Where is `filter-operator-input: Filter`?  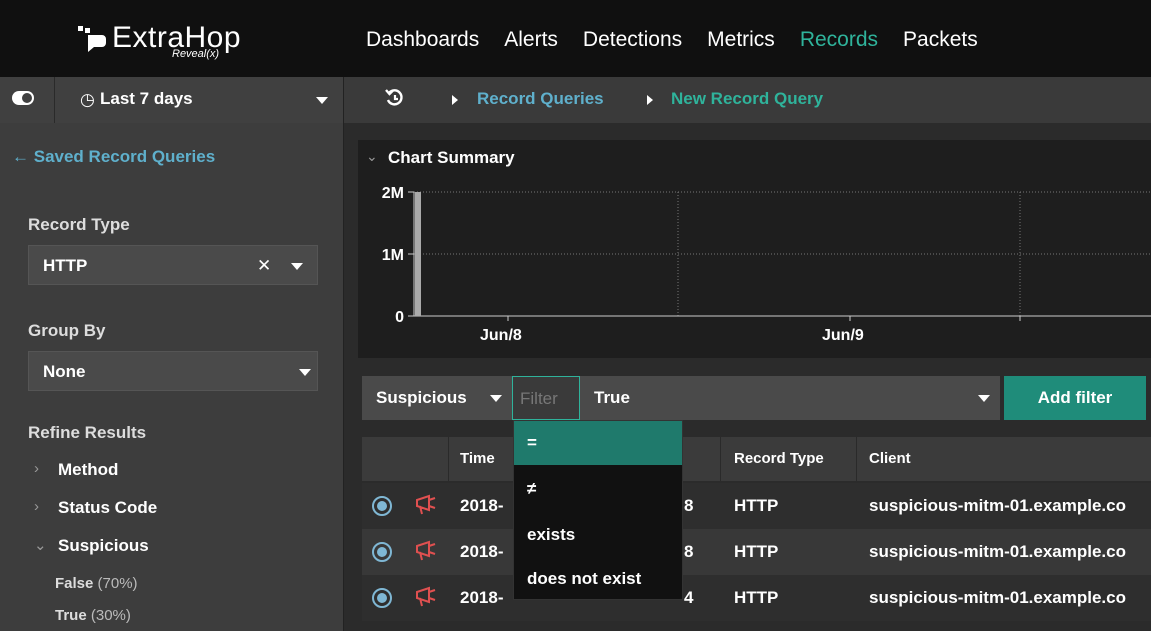 filter-operator-input: Filter is located at coordinates (546, 398).